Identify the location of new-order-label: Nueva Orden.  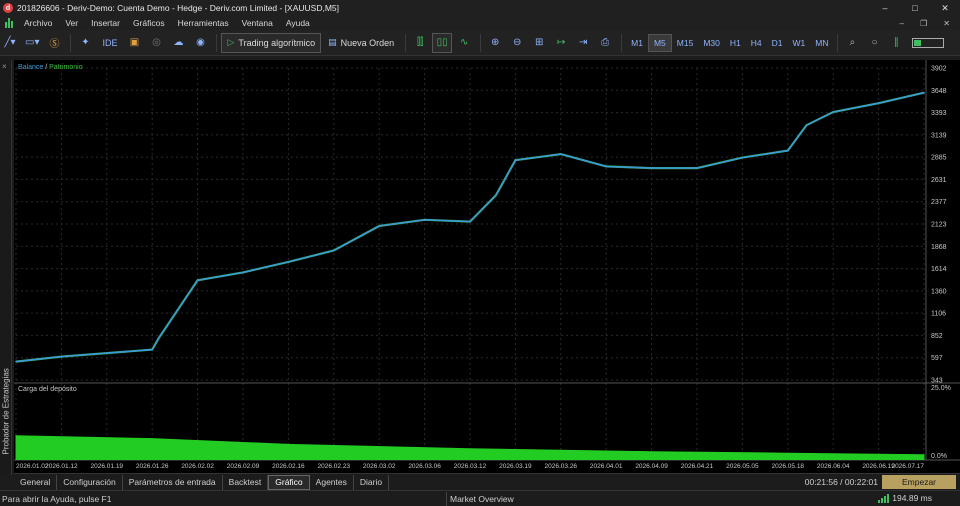
(367, 42).